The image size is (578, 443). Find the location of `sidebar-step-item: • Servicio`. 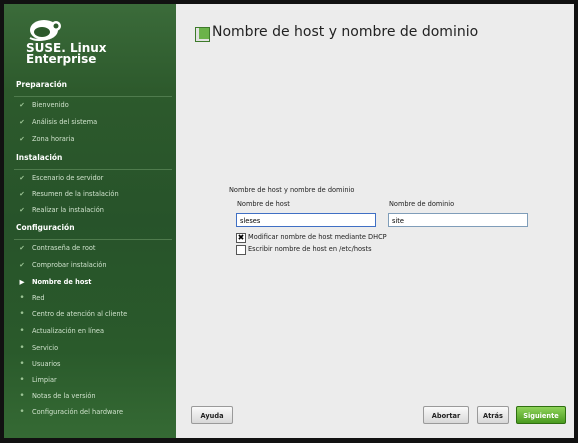

sidebar-step-item: • Servicio is located at coordinates (37, 348).